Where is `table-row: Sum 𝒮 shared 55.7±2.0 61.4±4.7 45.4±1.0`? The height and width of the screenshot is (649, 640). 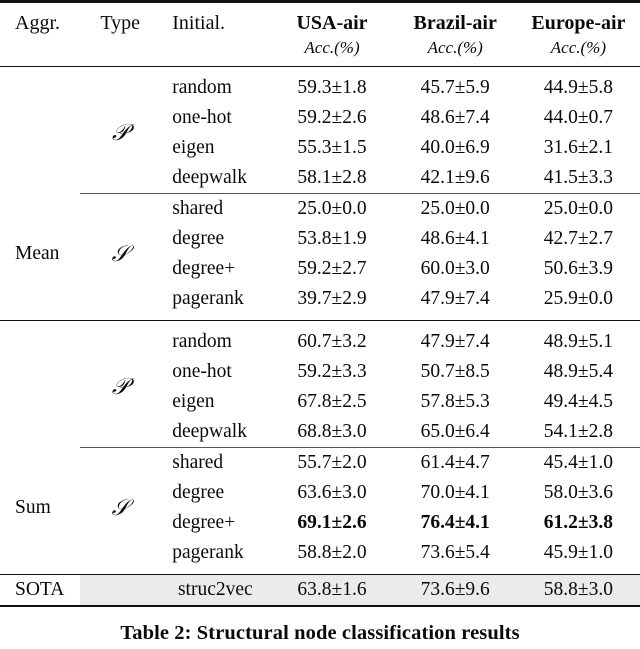
table-row: Sum 𝒮 shared 55.7±2.0 61.4±4.7 45.4±1.0 is located at coordinates (320, 484).